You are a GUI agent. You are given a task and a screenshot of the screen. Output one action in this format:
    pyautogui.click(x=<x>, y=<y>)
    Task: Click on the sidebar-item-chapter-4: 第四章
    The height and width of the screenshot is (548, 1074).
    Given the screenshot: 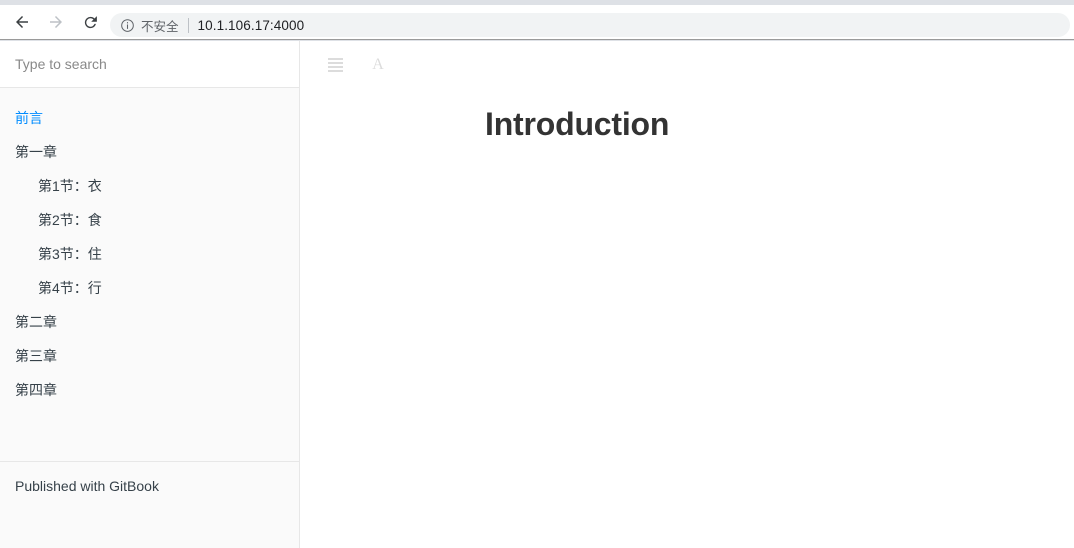 What is the action you would take?
    pyautogui.click(x=149, y=390)
    